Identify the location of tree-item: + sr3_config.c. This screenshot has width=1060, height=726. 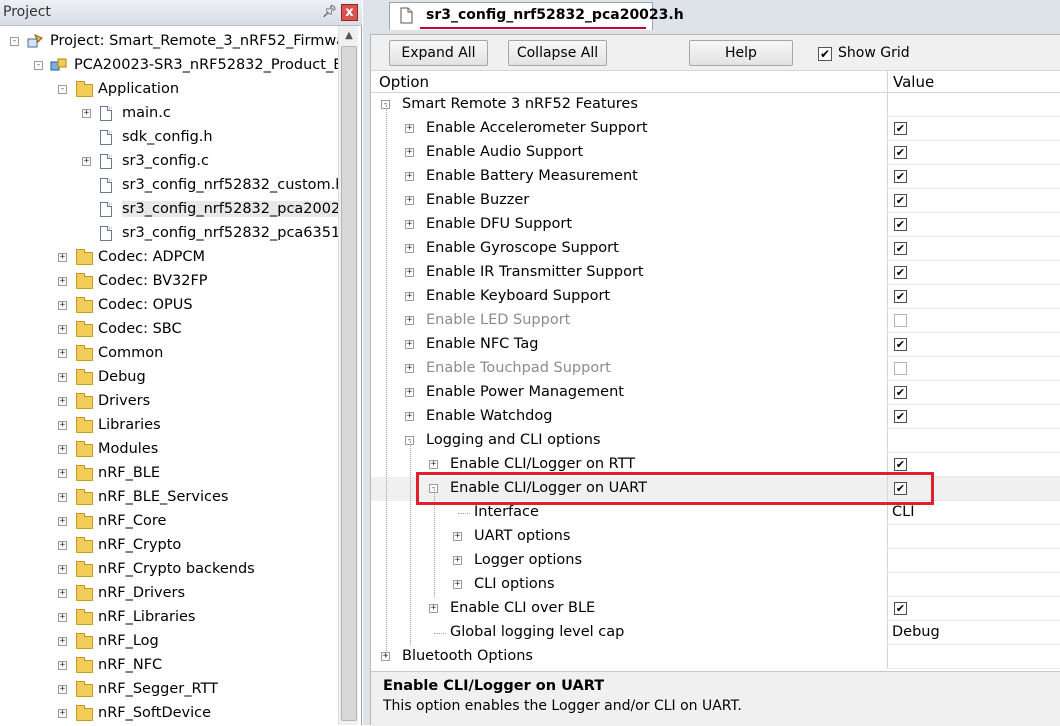
(169, 162).